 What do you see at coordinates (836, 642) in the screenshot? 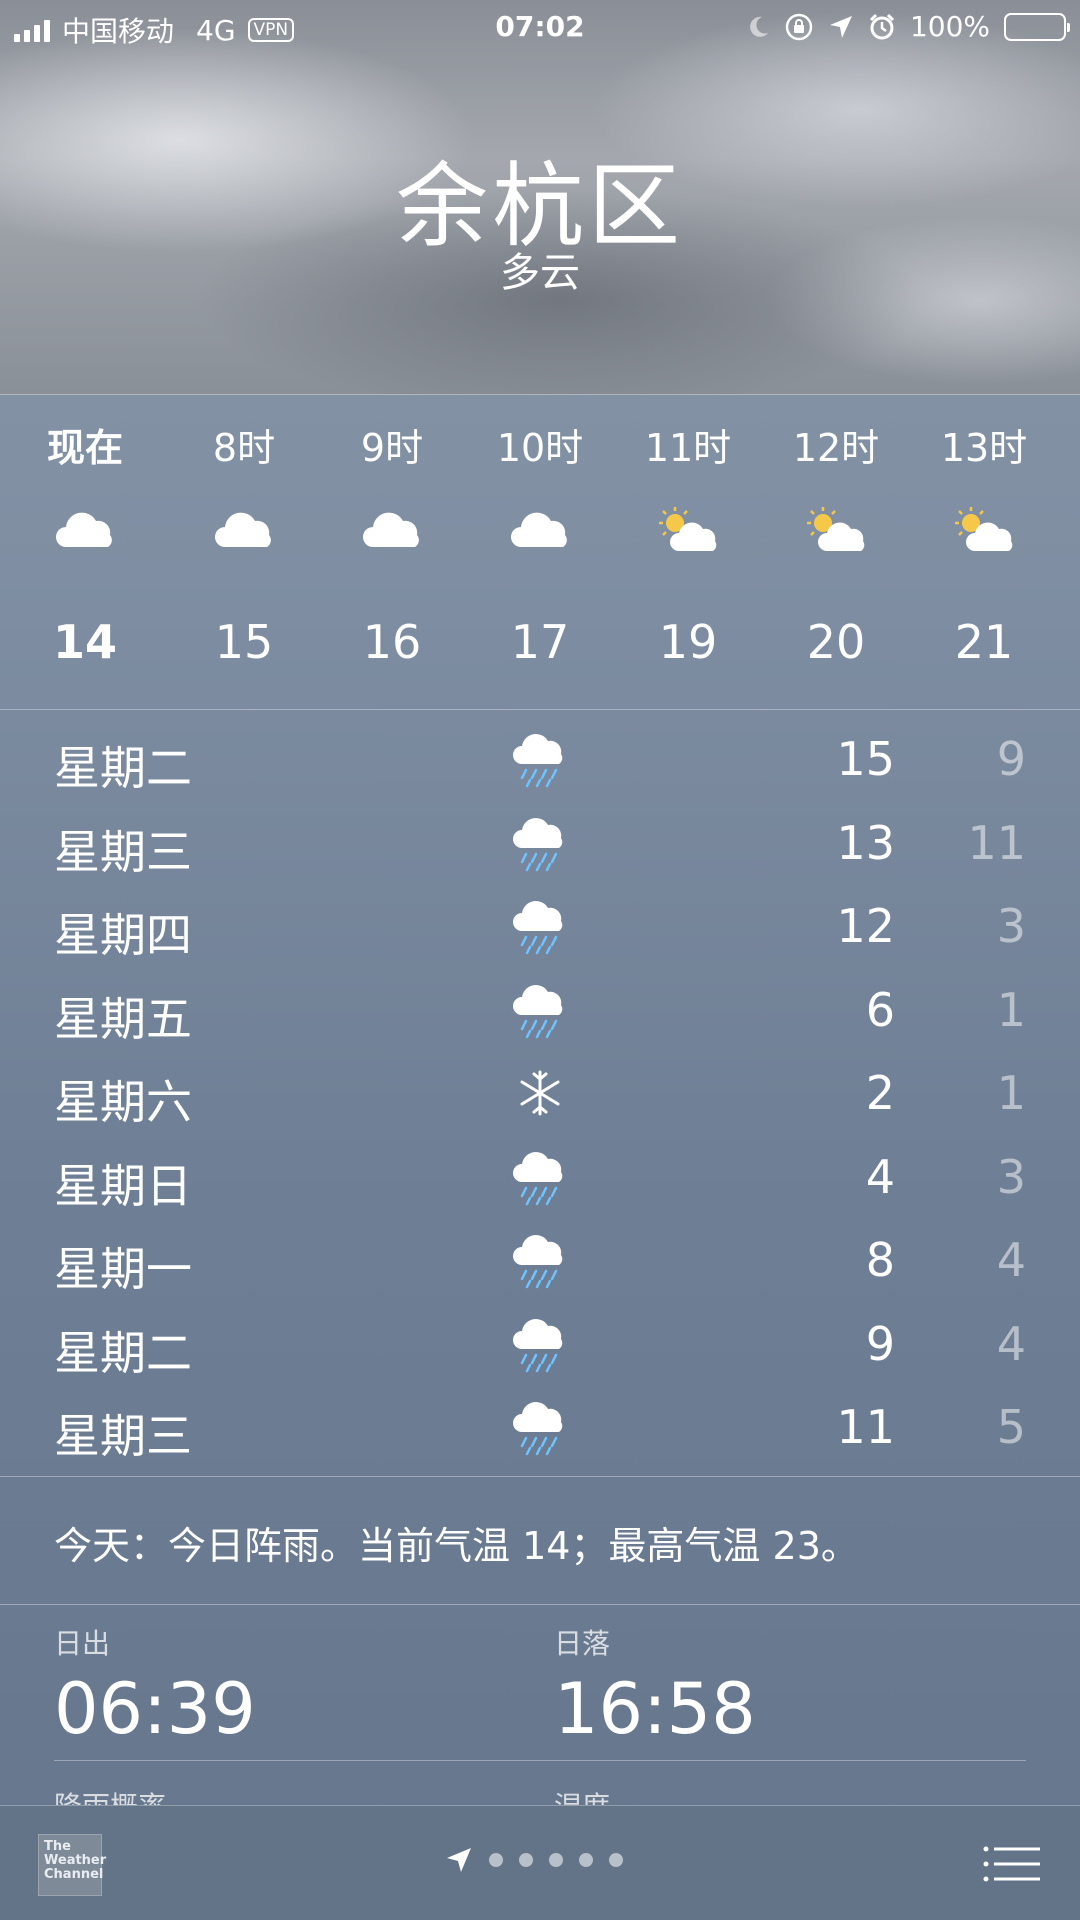
I see `hour-temperature: 20` at bounding box center [836, 642].